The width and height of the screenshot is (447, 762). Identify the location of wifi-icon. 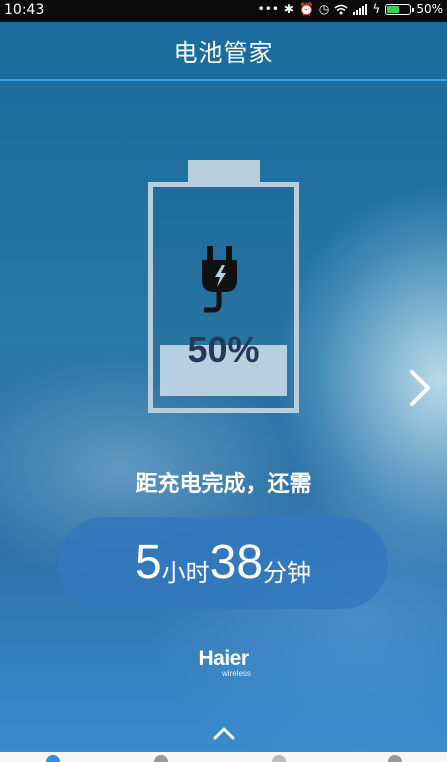
(341, 9).